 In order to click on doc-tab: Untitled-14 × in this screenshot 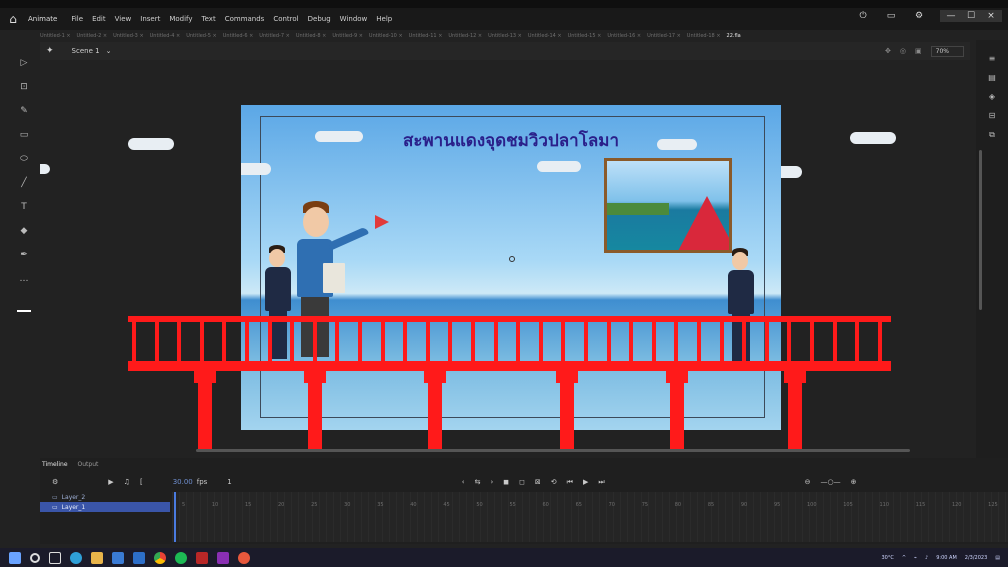, I will do `click(545, 36)`.